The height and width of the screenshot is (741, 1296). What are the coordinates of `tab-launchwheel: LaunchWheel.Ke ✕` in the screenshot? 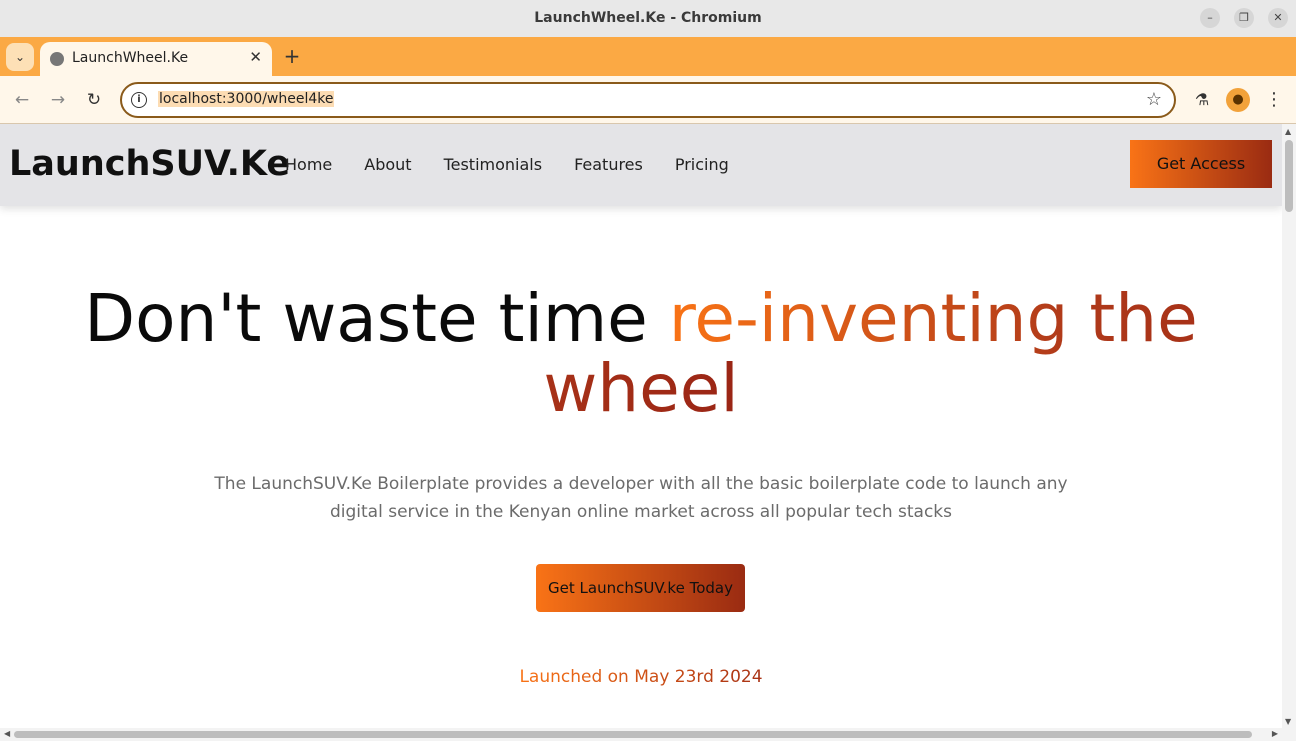 It's located at (156, 59).